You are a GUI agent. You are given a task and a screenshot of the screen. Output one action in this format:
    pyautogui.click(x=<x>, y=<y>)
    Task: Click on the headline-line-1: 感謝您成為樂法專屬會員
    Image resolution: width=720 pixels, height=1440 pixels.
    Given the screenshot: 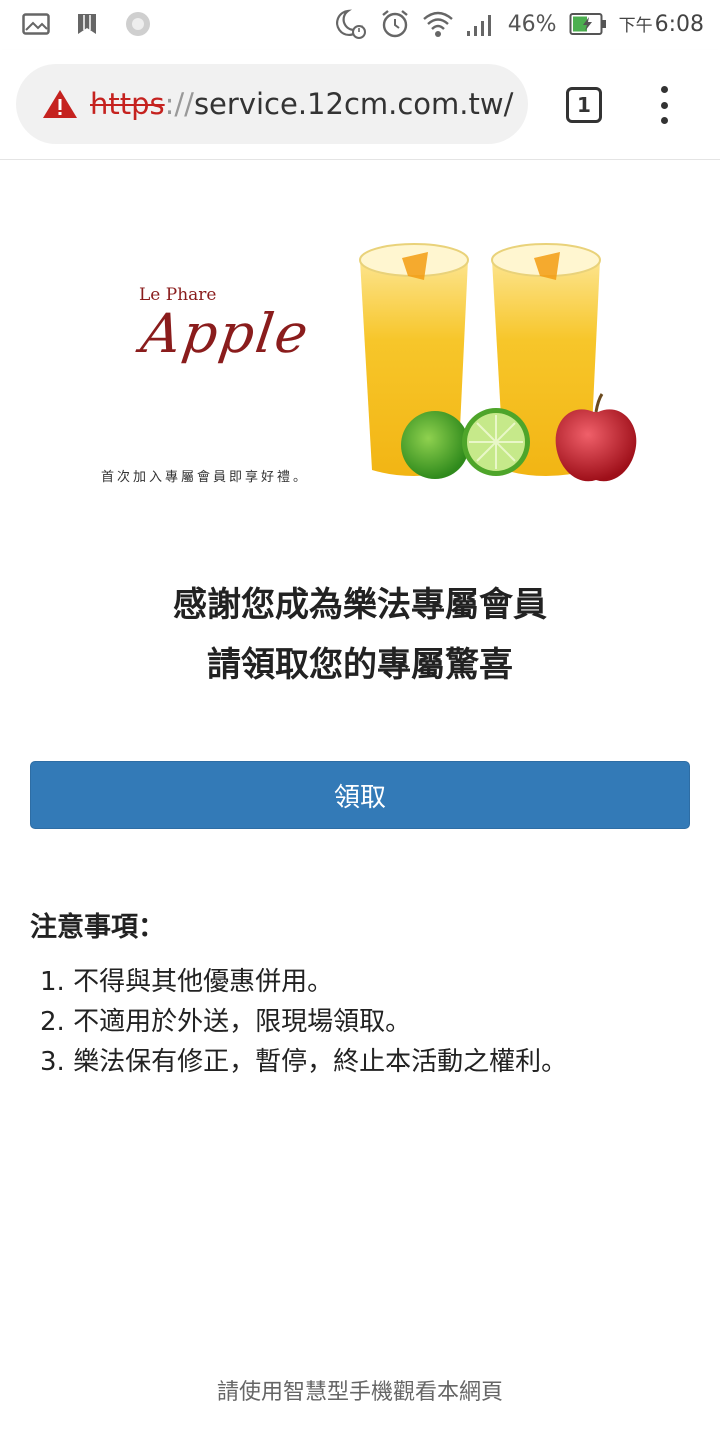 What is the action you would take?
    pyautogui.click(x=360, y=605)
    